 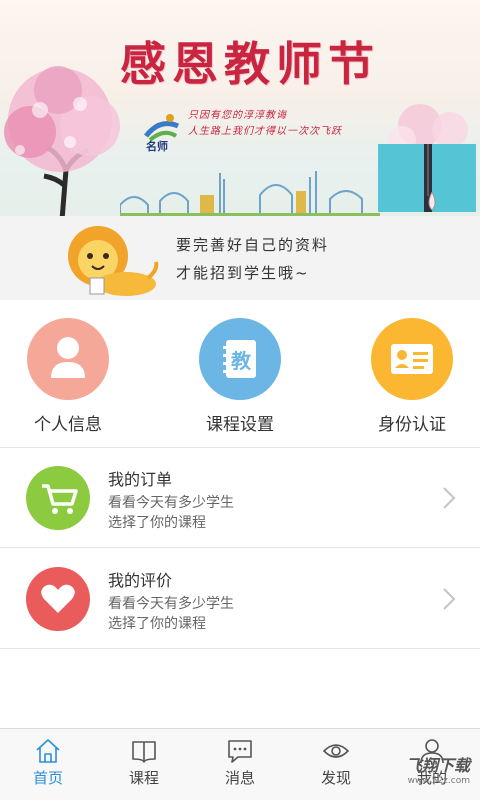 What do you see at coordinates (250, 64) in the screenshot?
I see `banner-title: 感恩教师节` at bounding box center [250, 64].